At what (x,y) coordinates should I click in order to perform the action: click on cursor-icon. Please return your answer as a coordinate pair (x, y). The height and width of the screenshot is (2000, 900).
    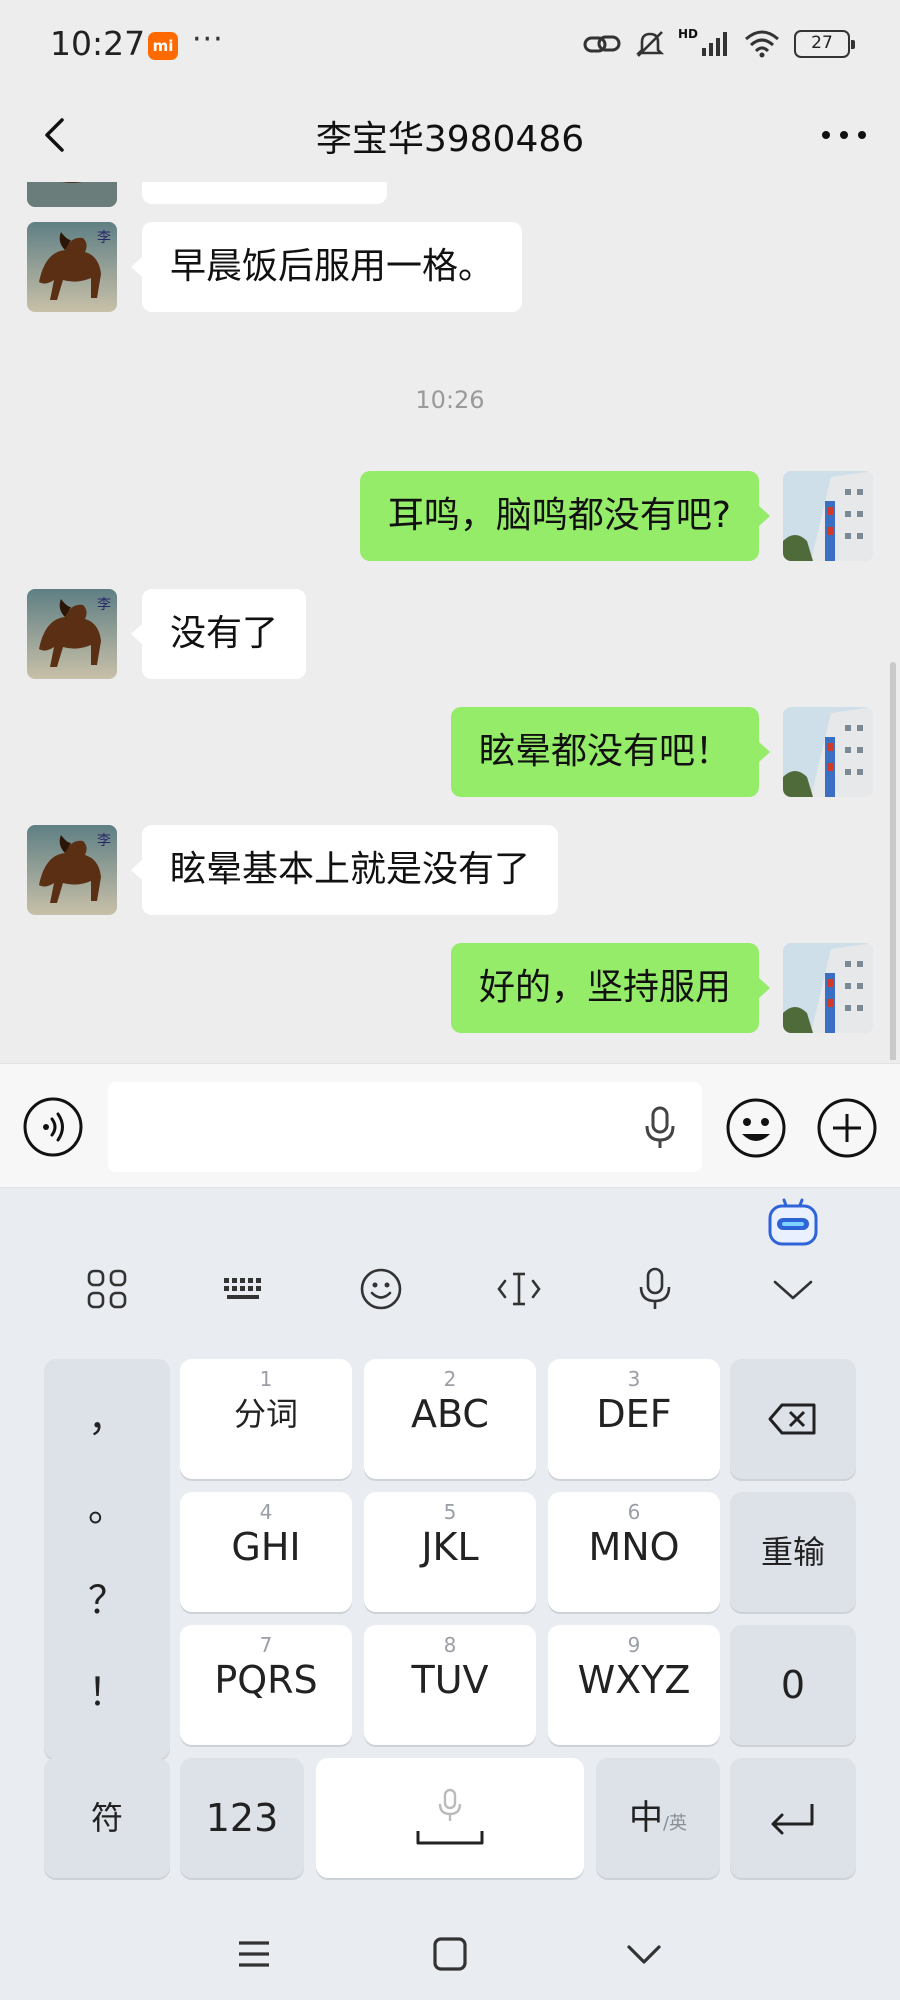
    Looking at the image, I should click on (519, 1289).